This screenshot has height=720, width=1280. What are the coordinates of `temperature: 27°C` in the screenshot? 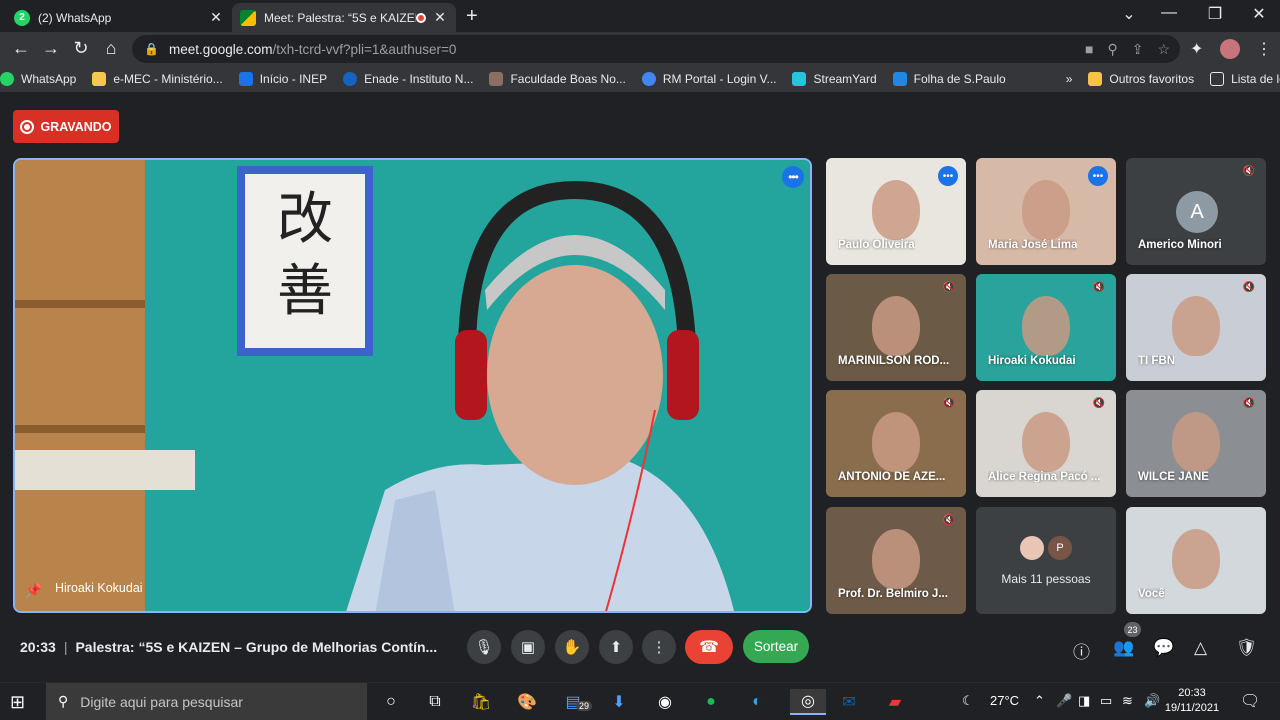 It's located at (1005, 700).